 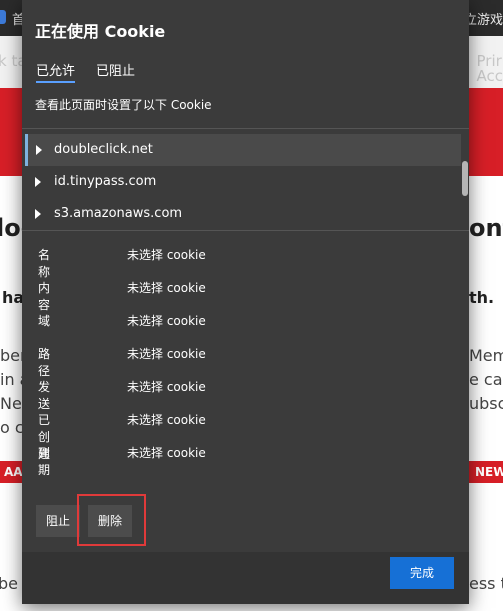 What do you see at coordinates (44, 461) in the screenshot?
I see `detail-label: 到期` at bounding box center [44, 461].